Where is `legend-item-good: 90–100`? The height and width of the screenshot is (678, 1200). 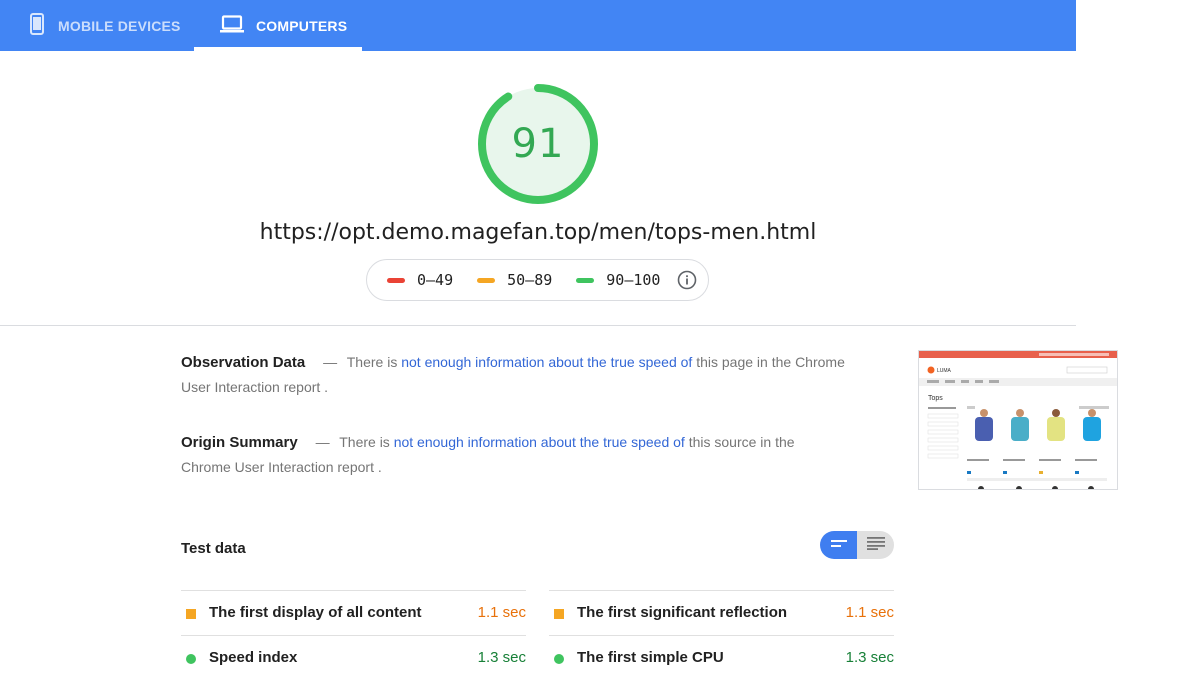 legend-item-good: 90–100 is located at coordinates (618, 280).